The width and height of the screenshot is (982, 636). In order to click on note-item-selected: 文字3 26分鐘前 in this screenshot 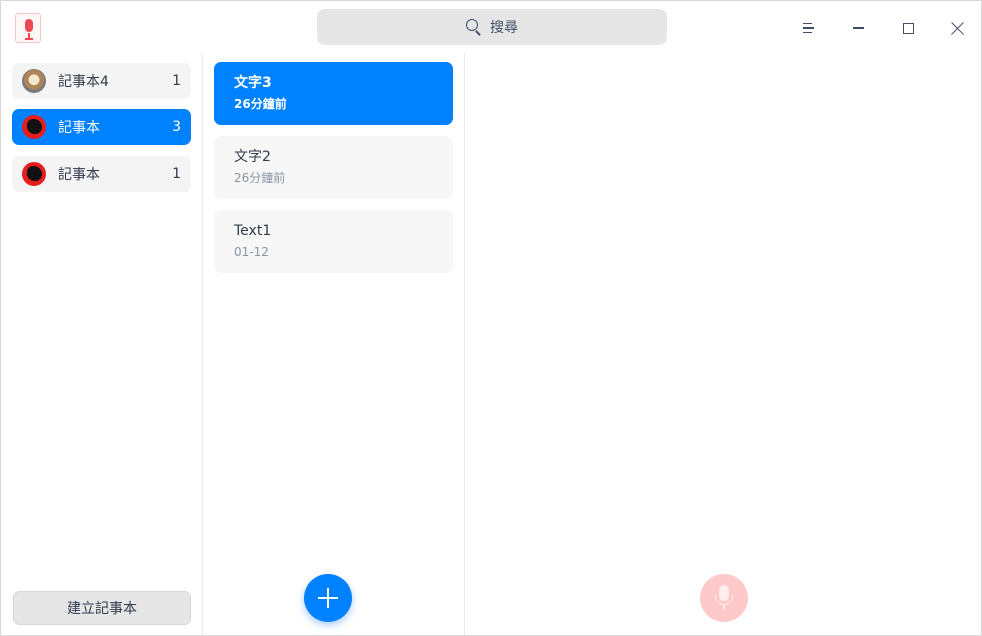, I will do `click(333, 93)`.